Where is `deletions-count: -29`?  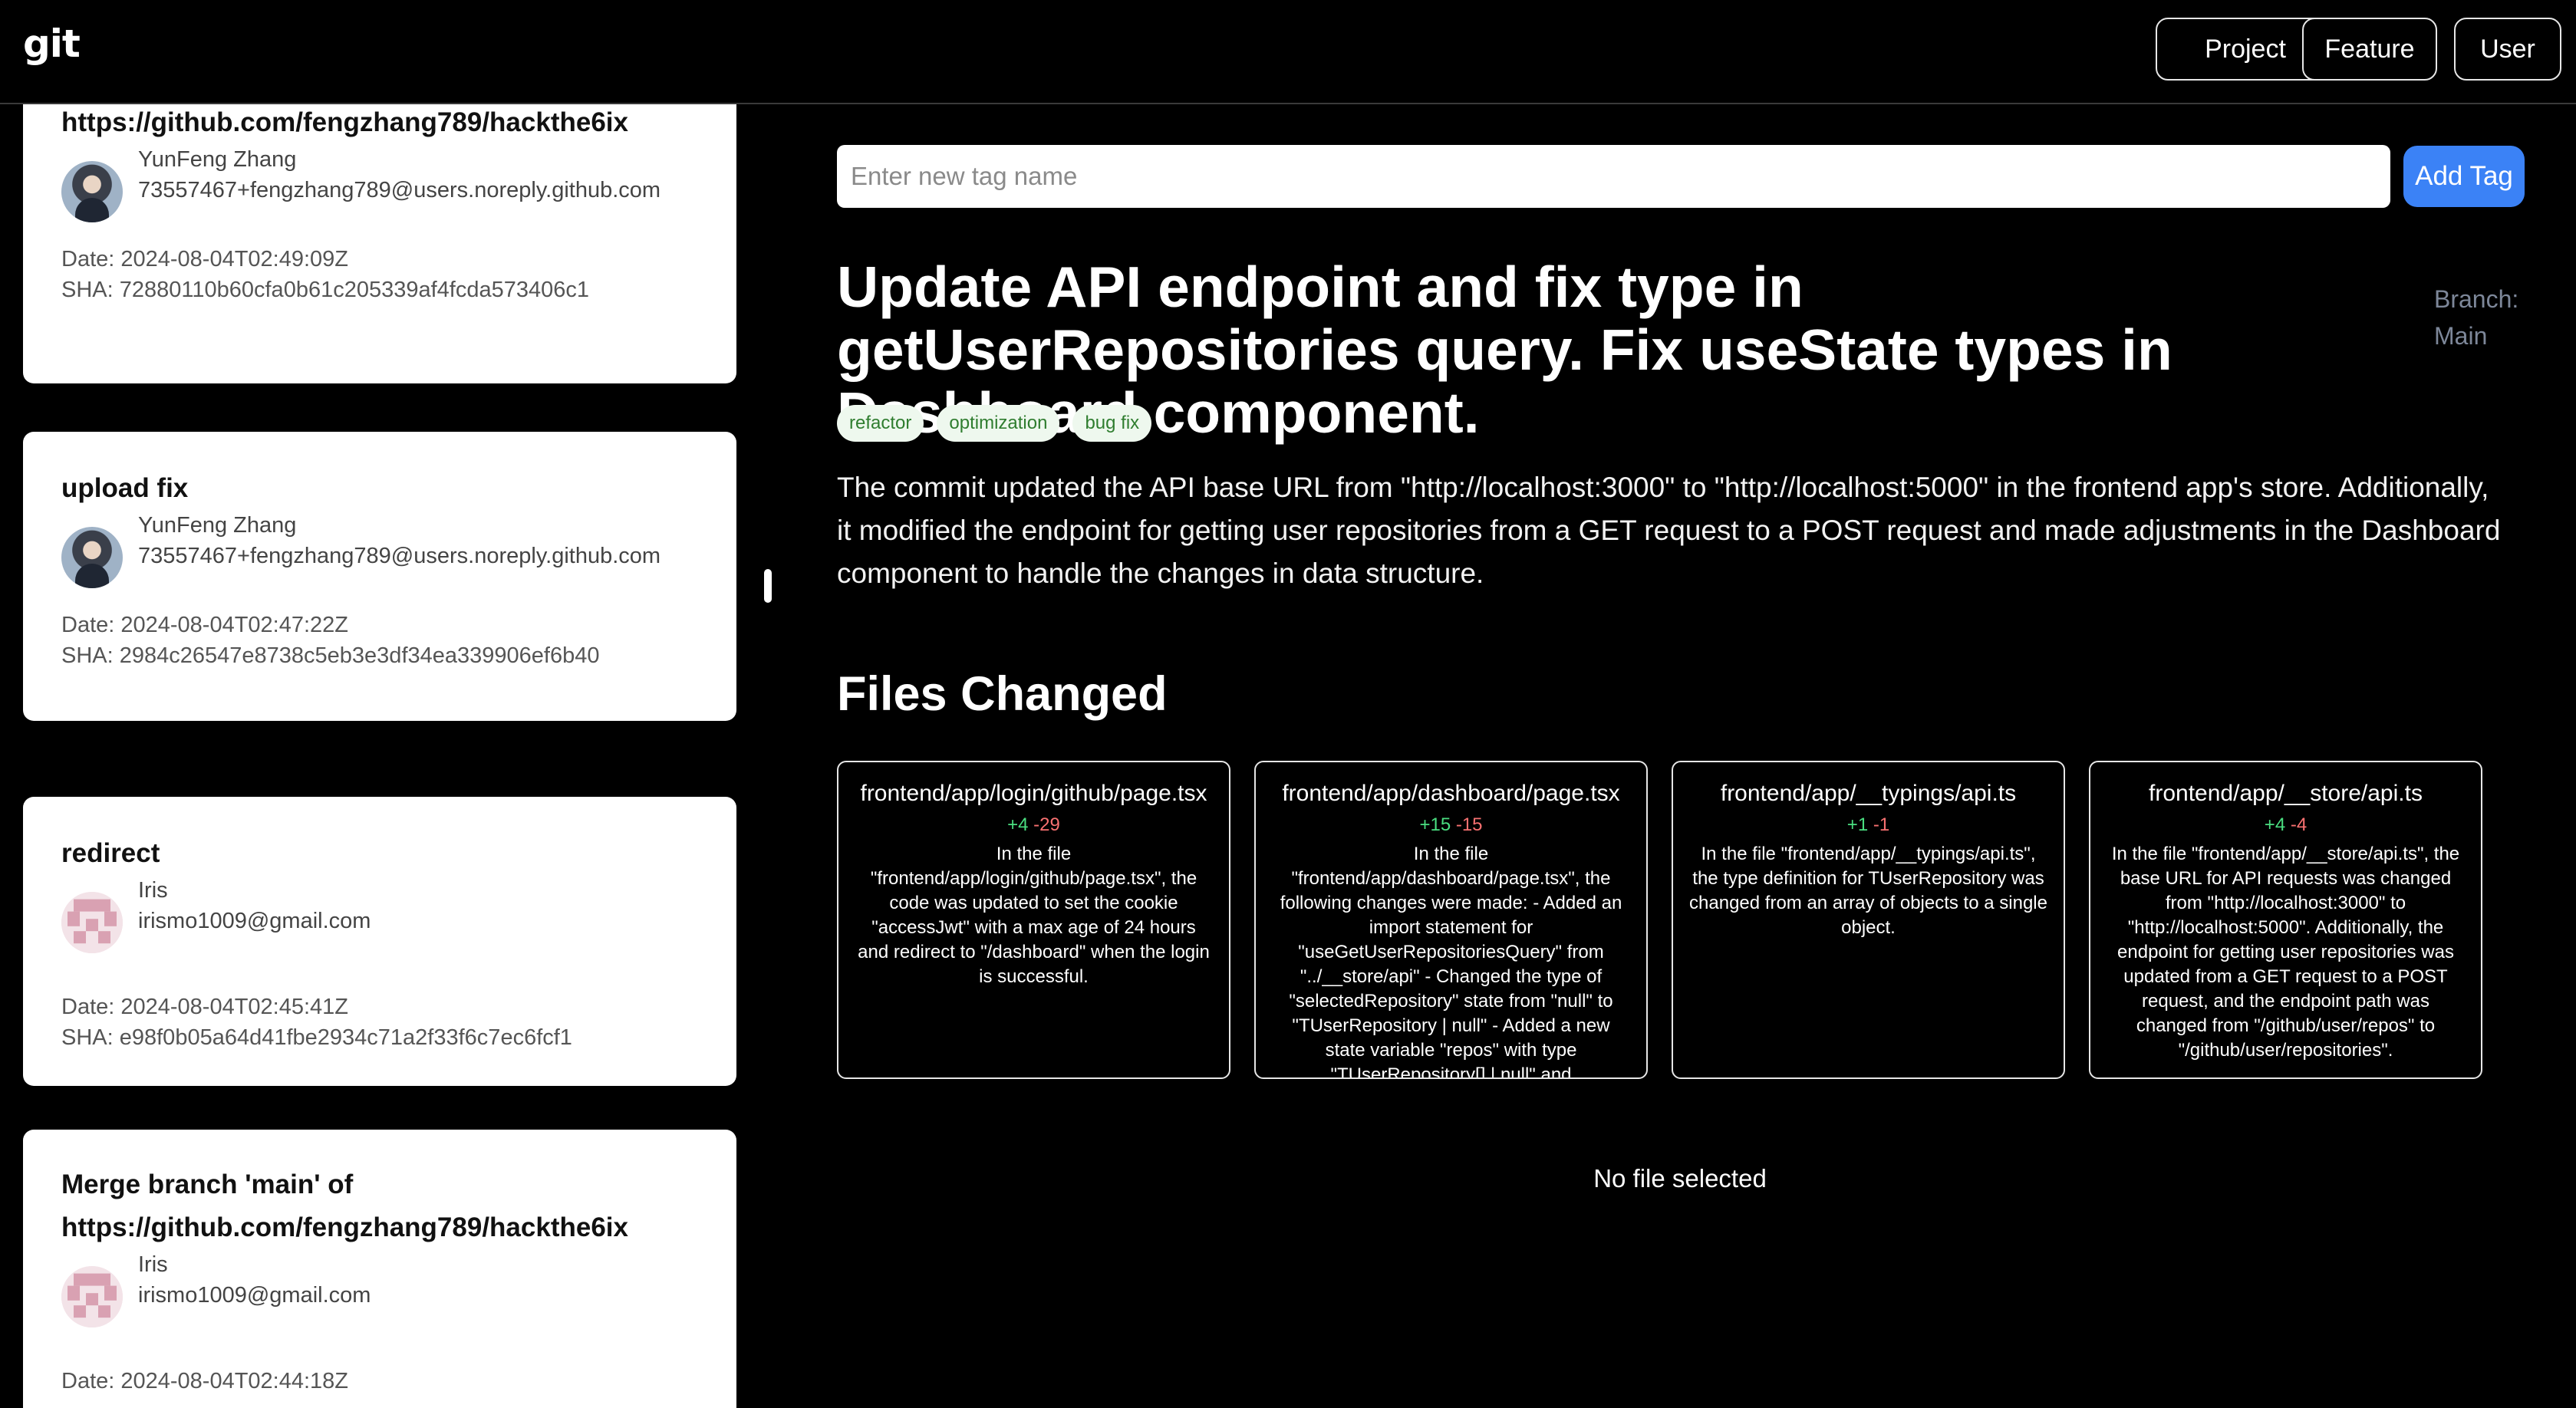
deletions-count: -29 is located at coordinates (1046, 824).